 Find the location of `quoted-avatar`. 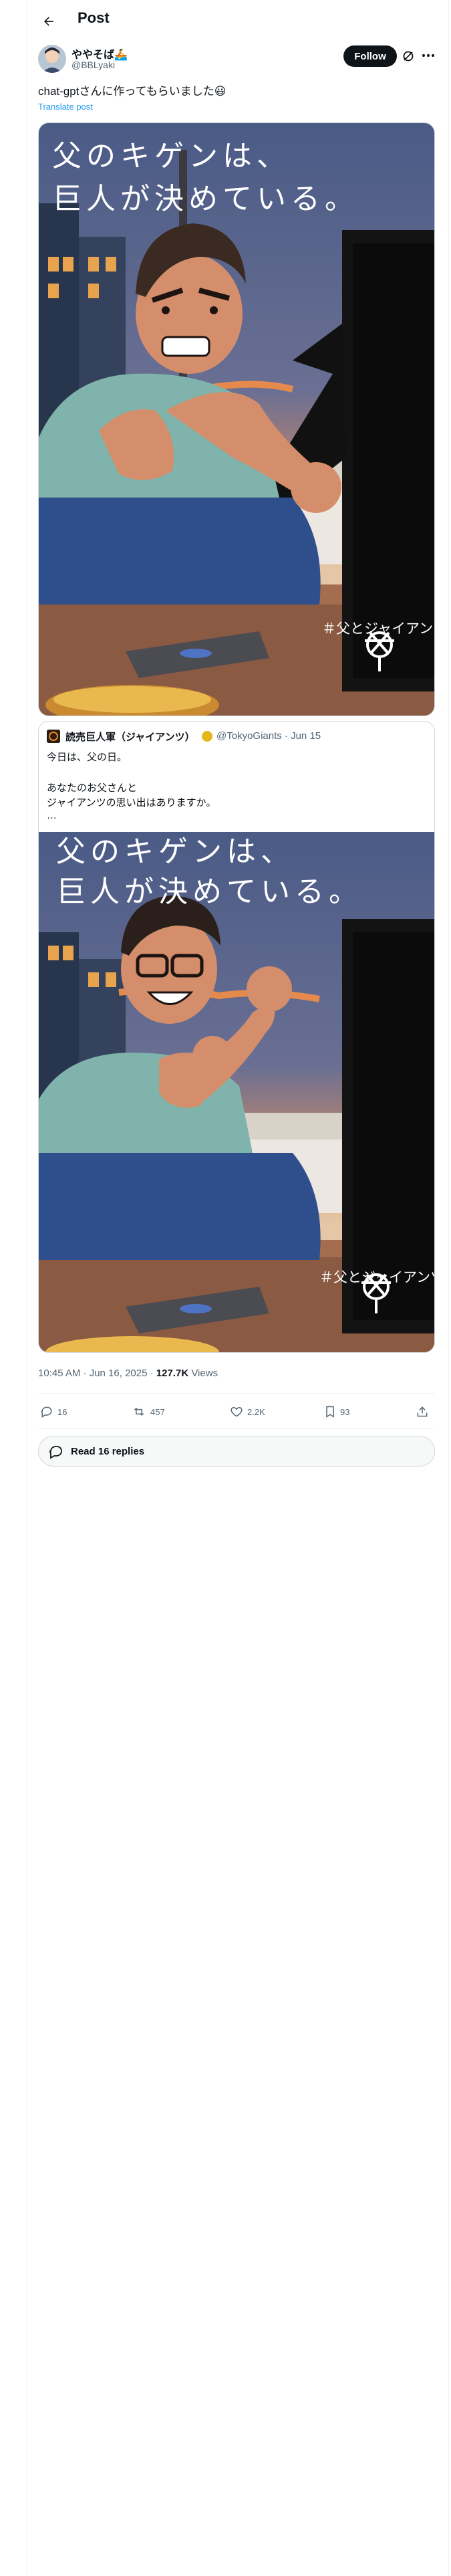

quoted-avatar is located at coordinates (53, 737).